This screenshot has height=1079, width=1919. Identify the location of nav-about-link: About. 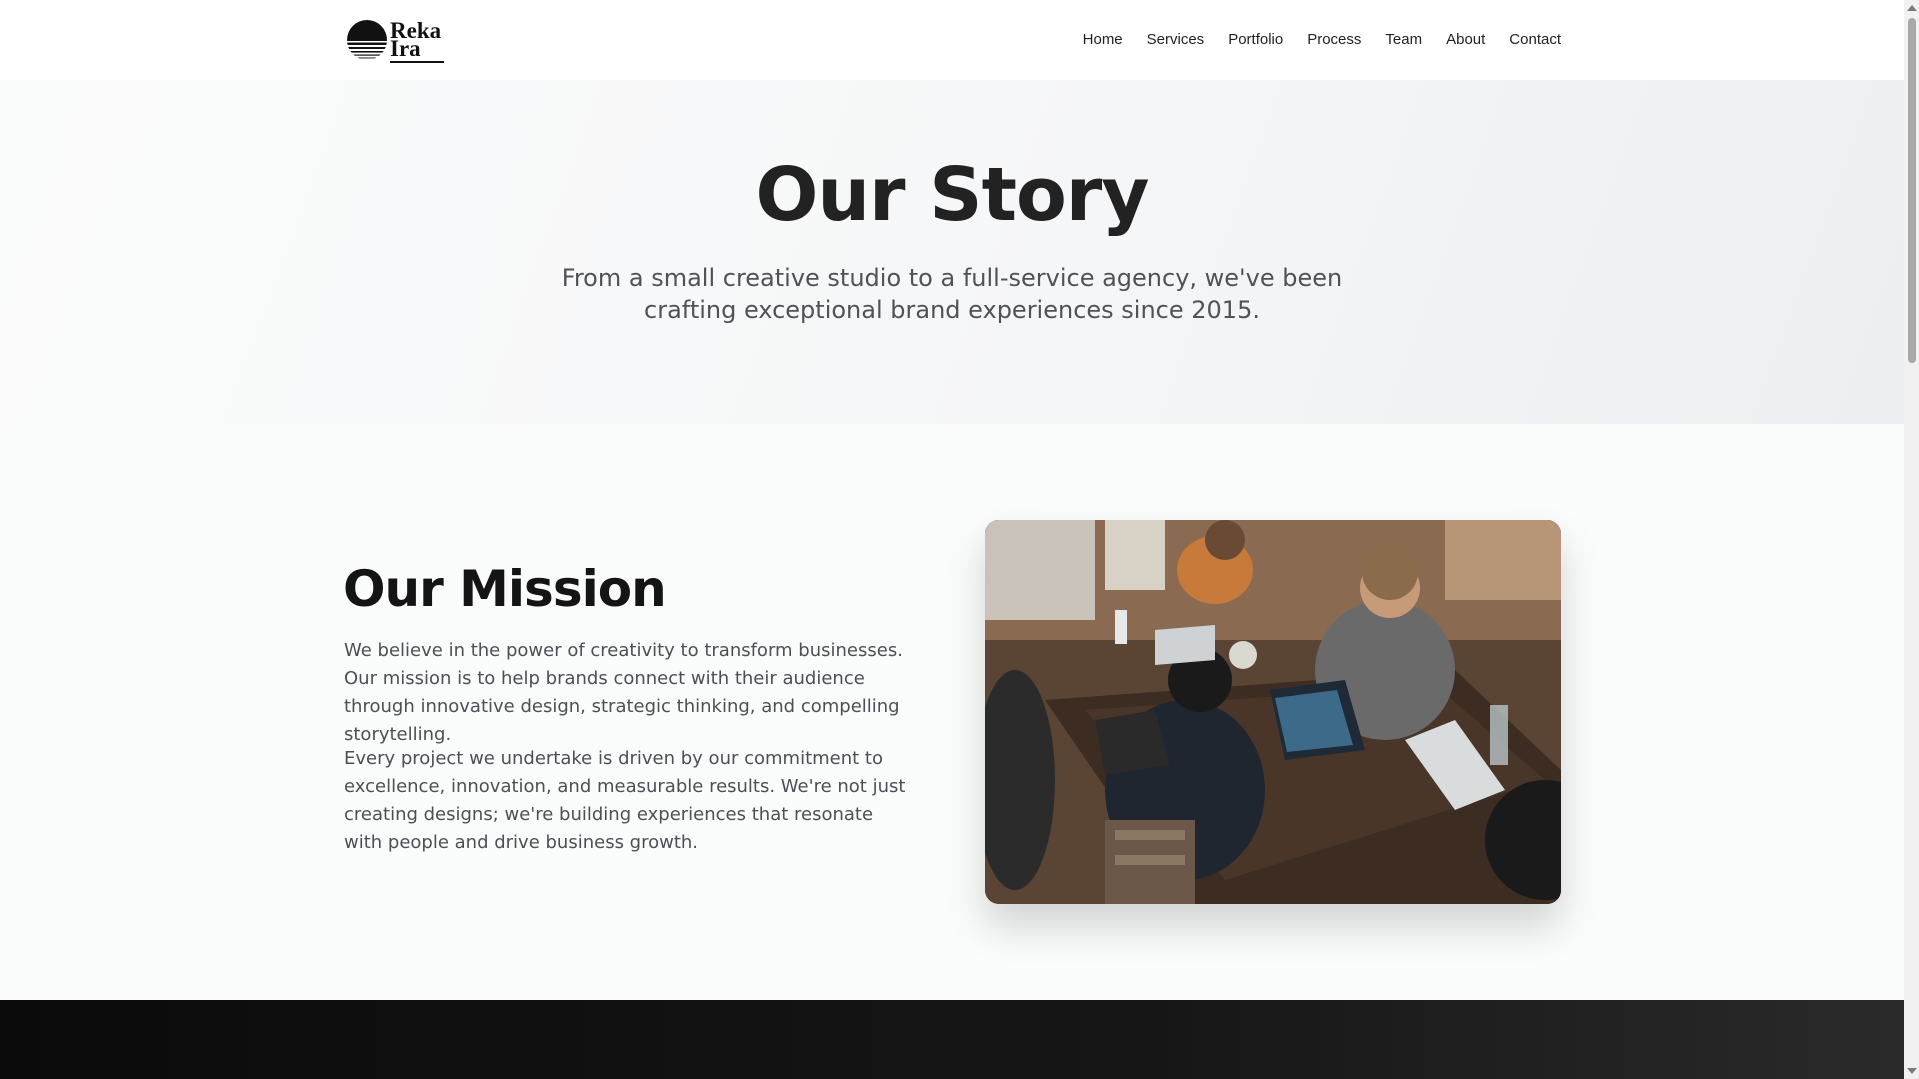
(1465, 40).